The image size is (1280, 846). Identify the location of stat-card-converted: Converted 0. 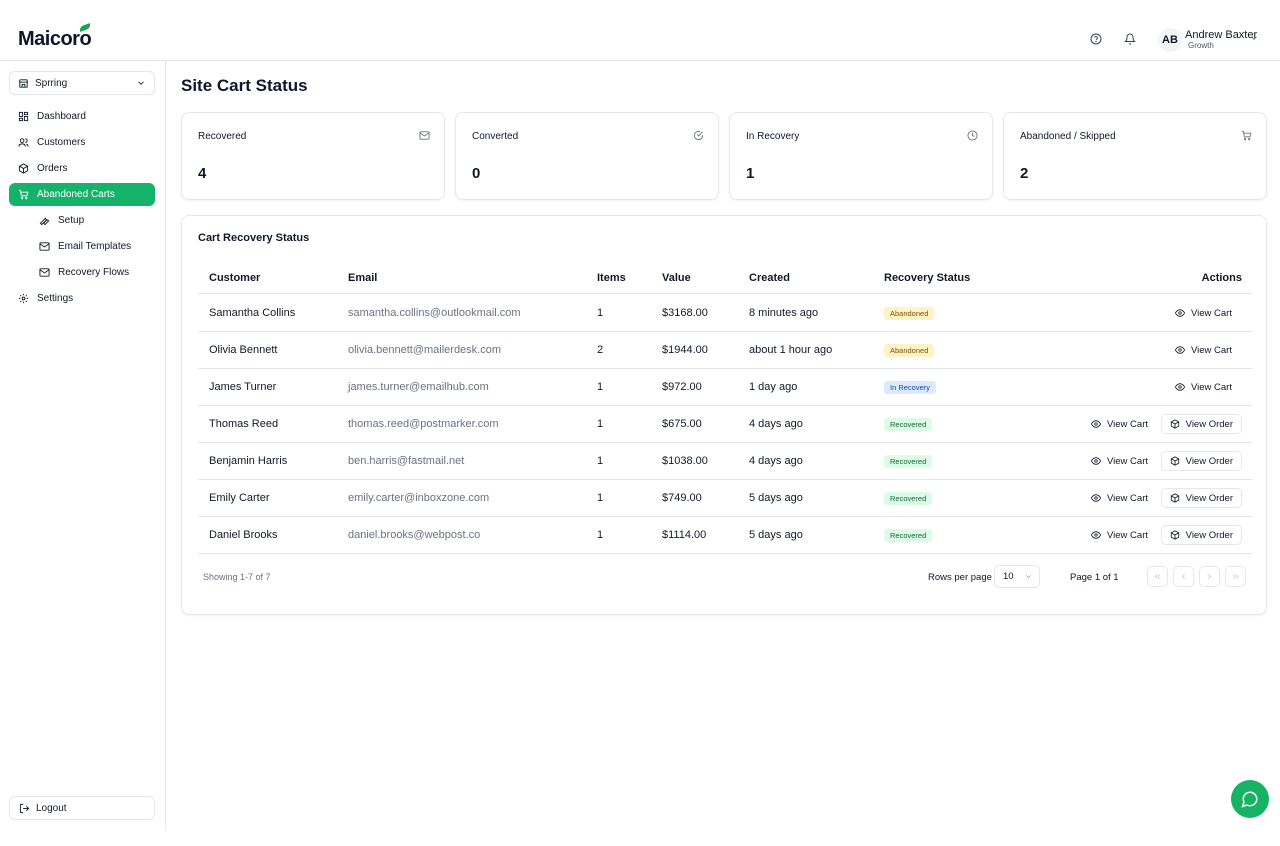
(587, 156).